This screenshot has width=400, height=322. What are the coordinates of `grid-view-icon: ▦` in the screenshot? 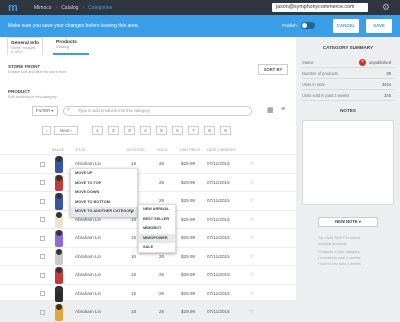 It's located at (270, 110).